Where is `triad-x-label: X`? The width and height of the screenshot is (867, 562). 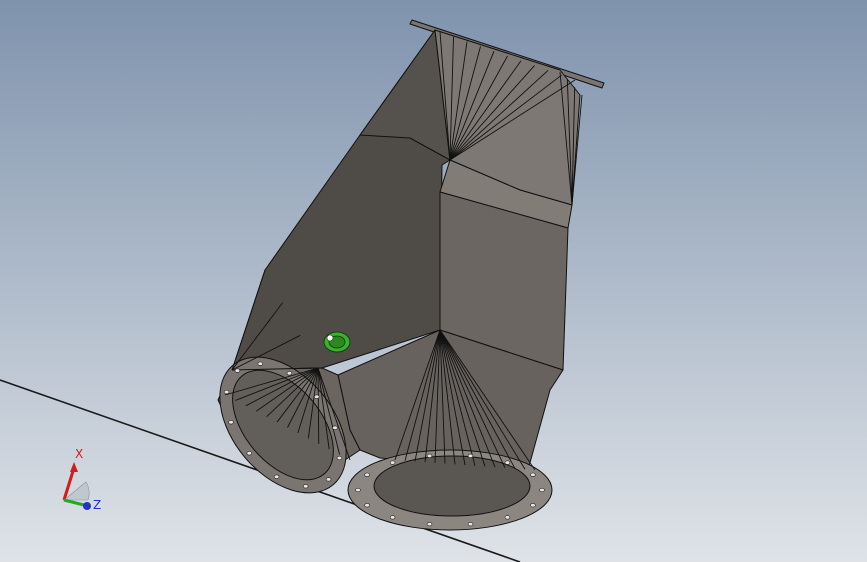
triad-x-label: X is located at coordinates (79, 454).